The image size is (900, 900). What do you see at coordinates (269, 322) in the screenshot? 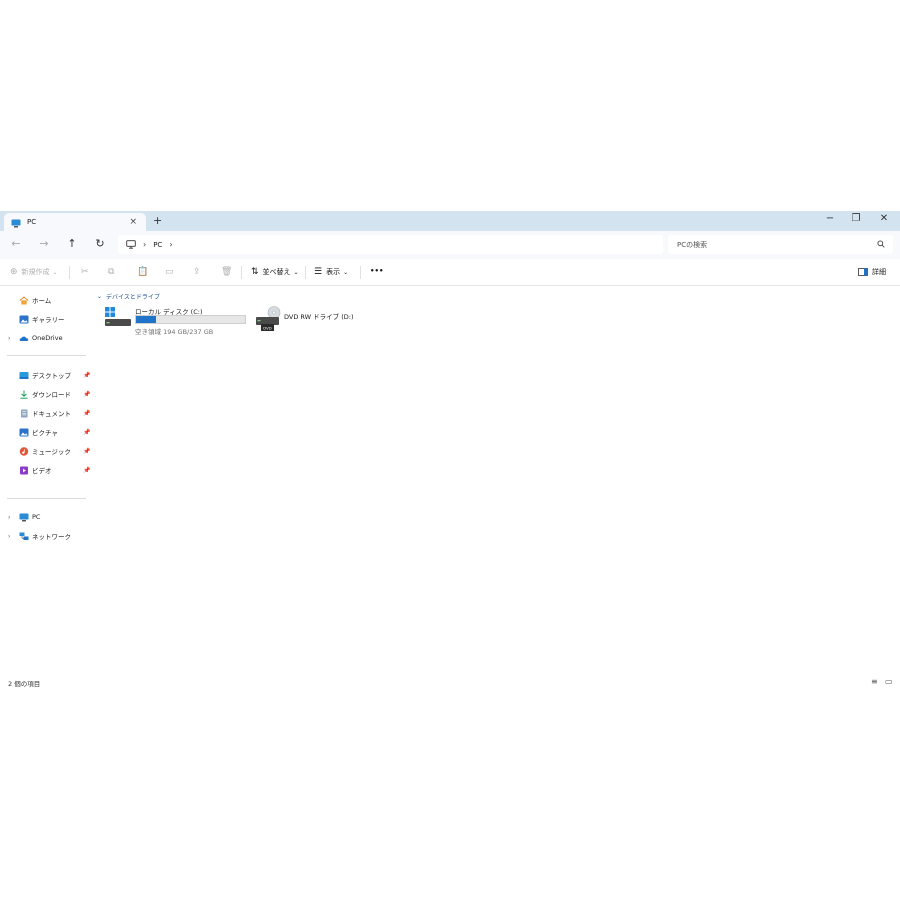
I see `dvd-drive-icon: DVD` at bounding box center [269, 322].